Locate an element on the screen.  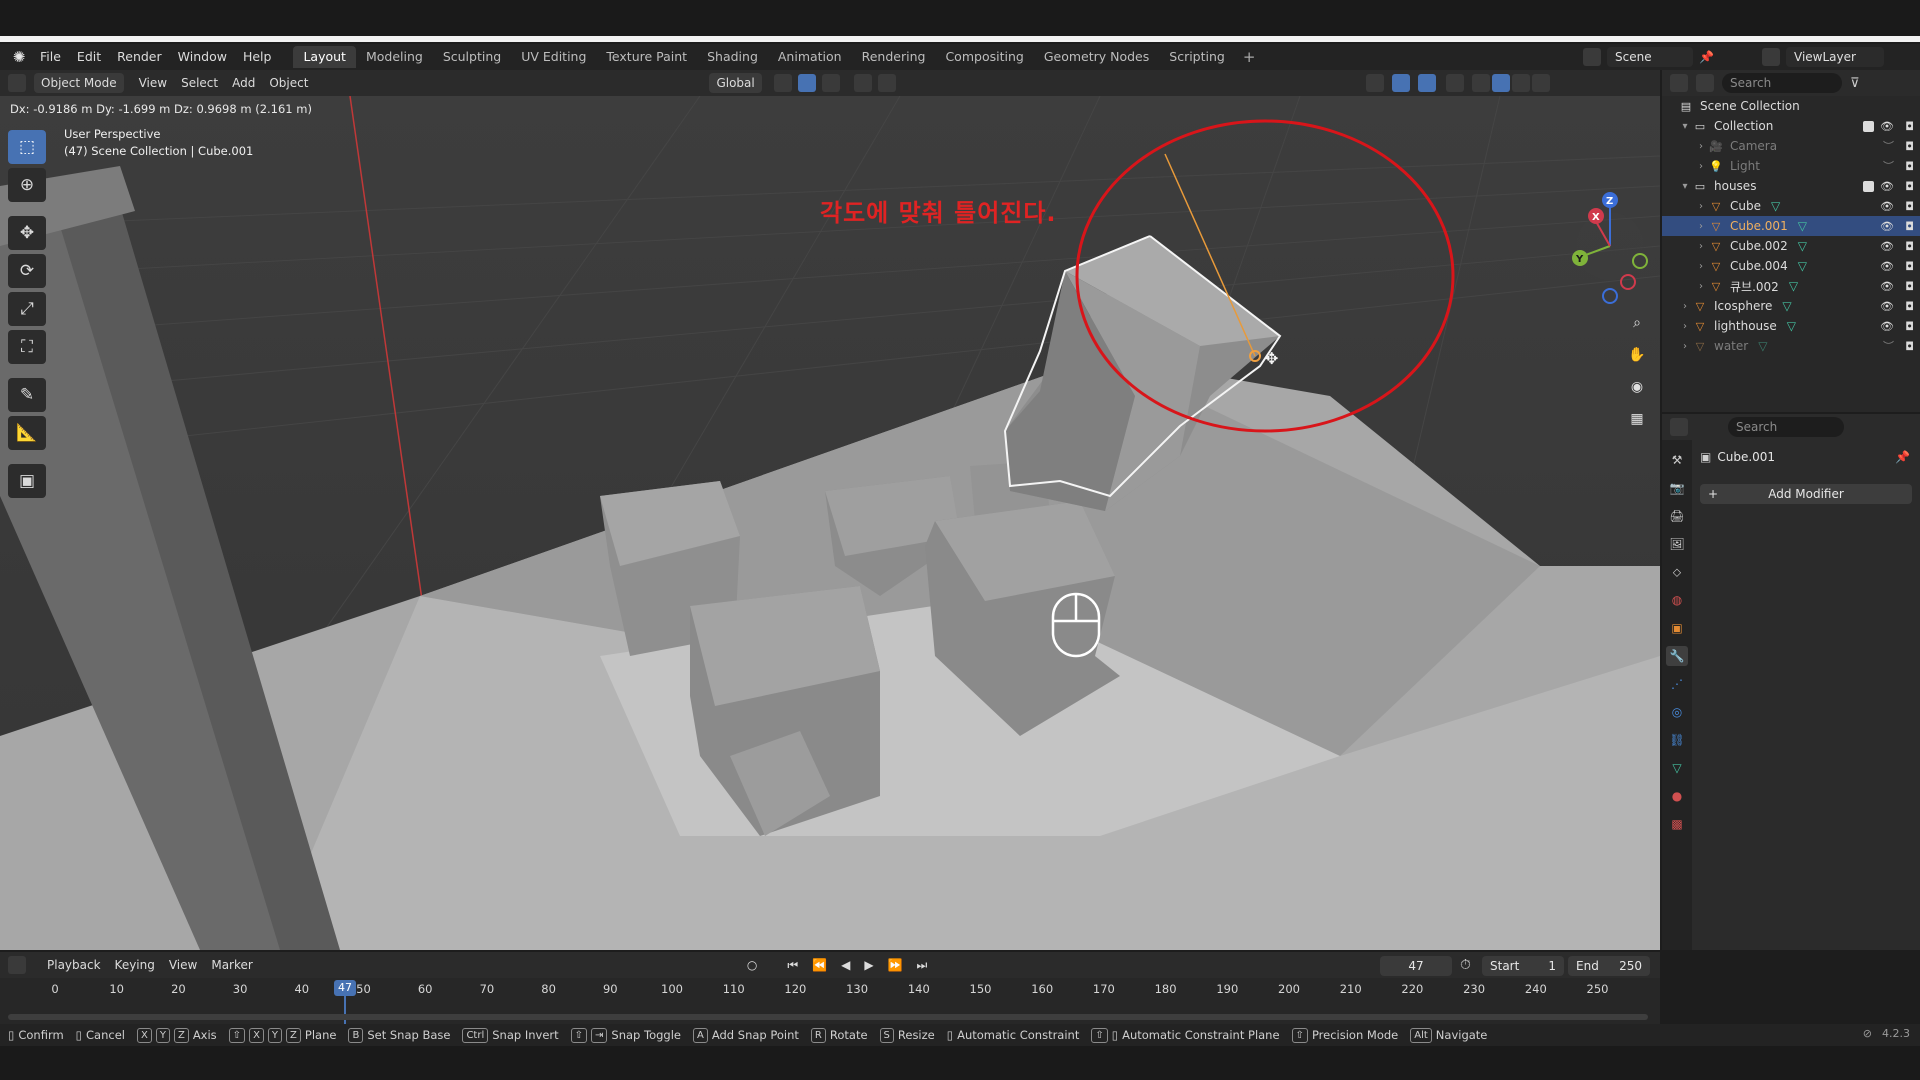
menu-edit: Edit is located at coordinates (89, 57).